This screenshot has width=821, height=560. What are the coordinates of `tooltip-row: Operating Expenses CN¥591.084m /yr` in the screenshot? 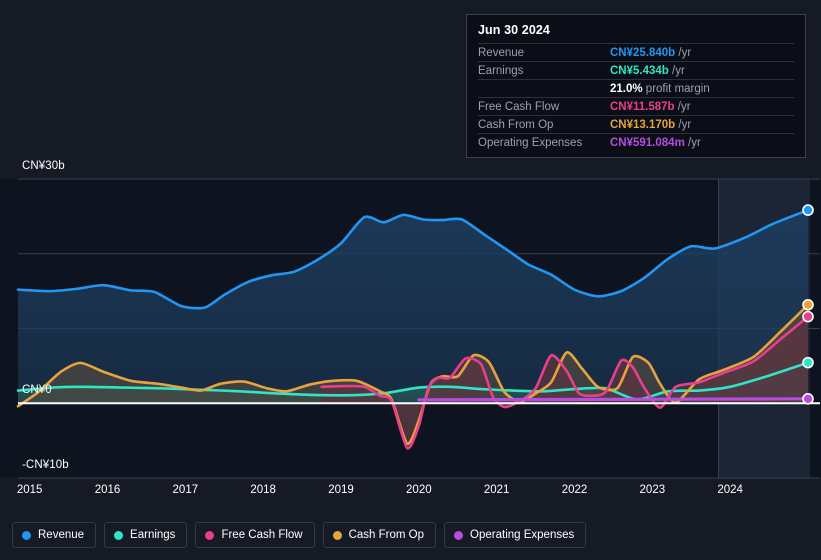 It's located at (636, 142).